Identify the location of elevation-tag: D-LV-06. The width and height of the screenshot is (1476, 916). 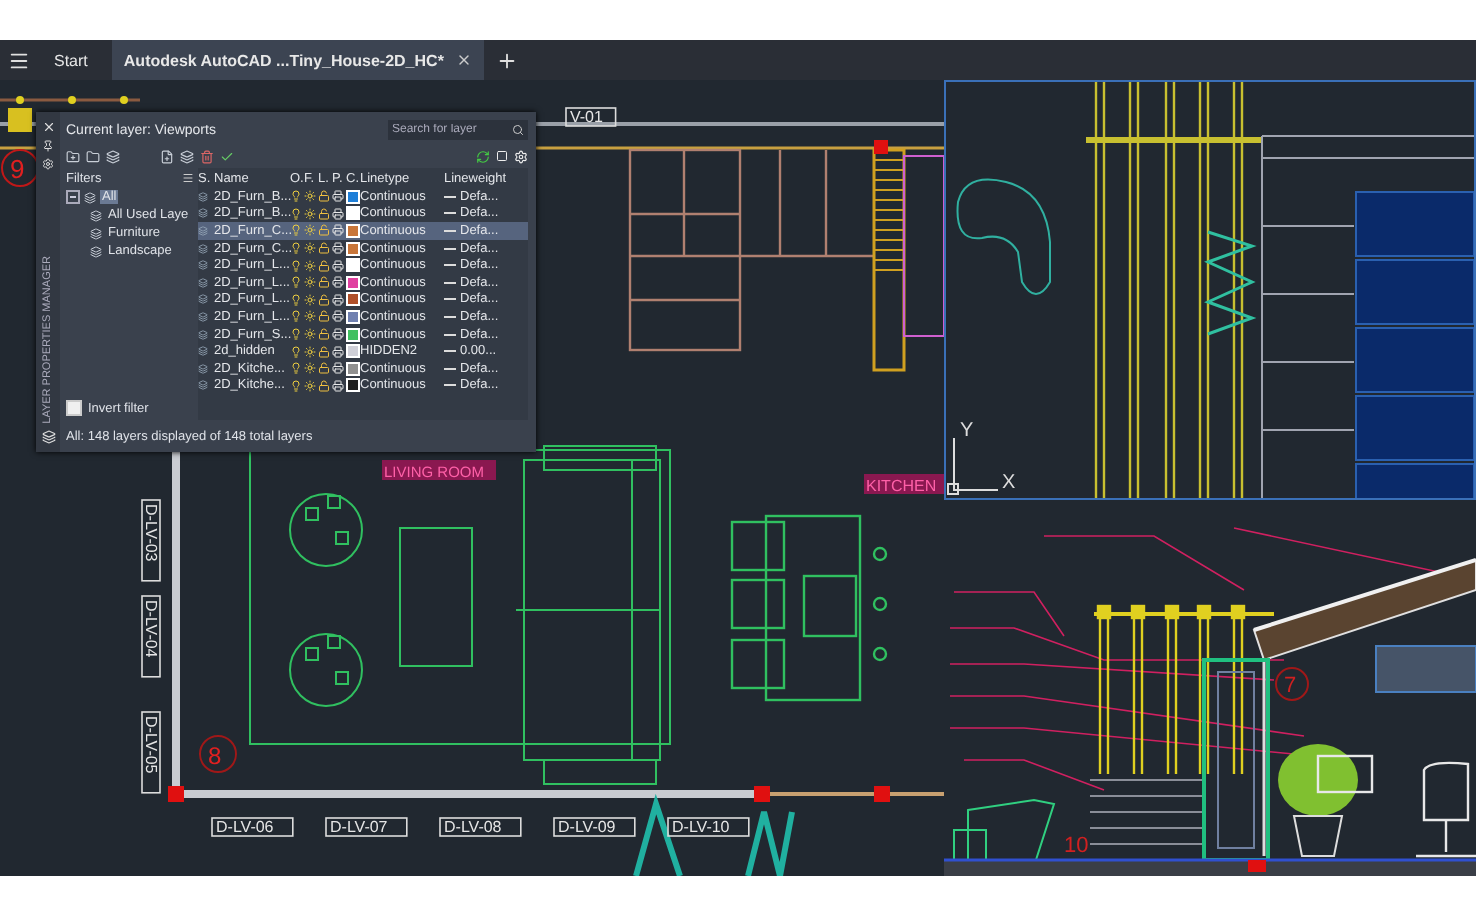
(252, 827).